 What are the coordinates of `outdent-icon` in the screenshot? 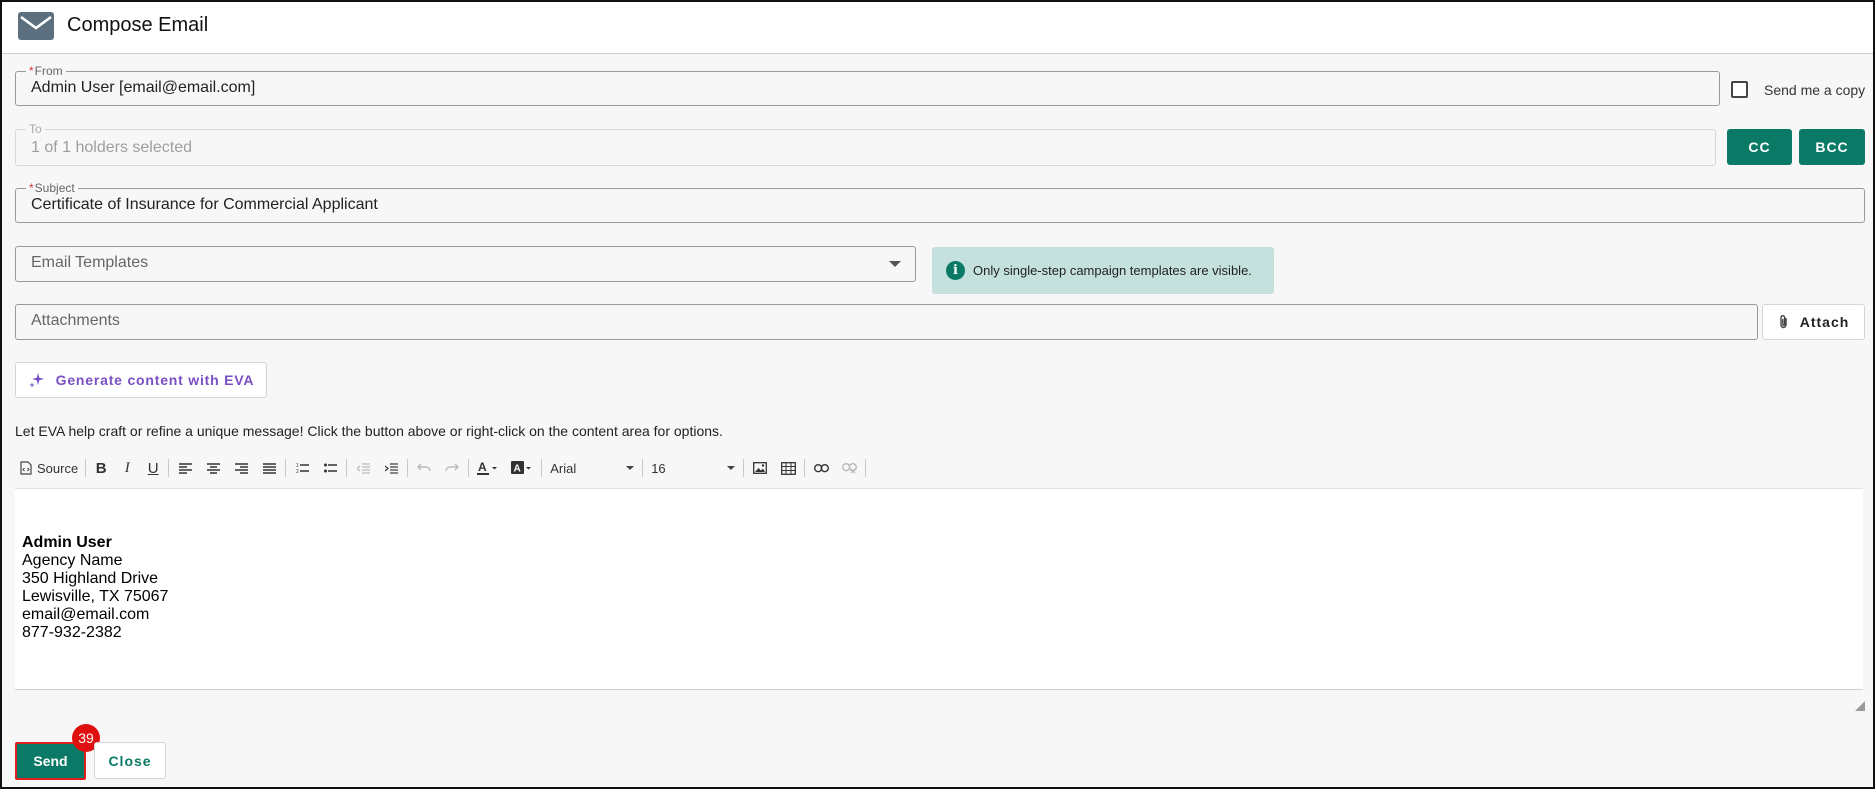 It's located at (363, 468).